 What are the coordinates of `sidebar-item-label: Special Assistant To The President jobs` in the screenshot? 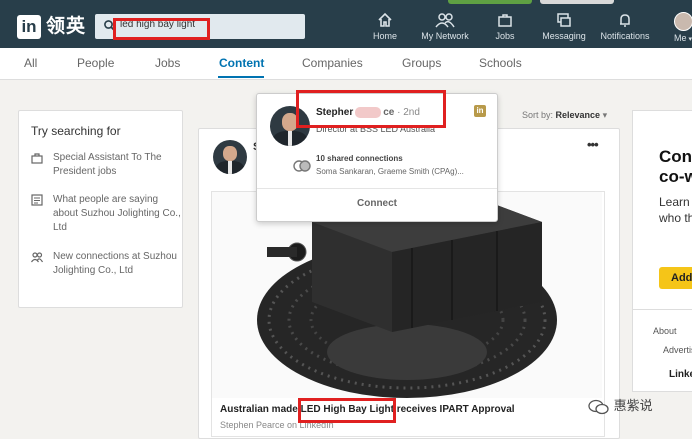 It's located at (117, 165).